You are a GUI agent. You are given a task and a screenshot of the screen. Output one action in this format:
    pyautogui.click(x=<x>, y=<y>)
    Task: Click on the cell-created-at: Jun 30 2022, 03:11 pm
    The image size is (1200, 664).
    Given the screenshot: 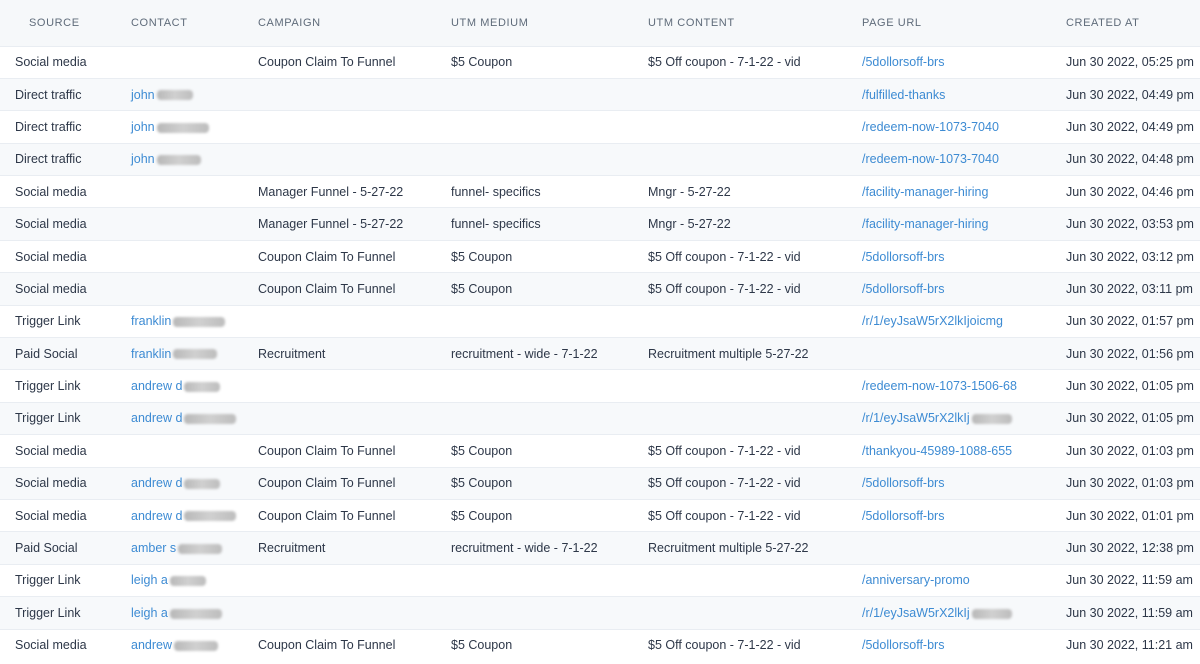 What is the action you would take?
    pyautogui.click(x=1130, y=289)
    